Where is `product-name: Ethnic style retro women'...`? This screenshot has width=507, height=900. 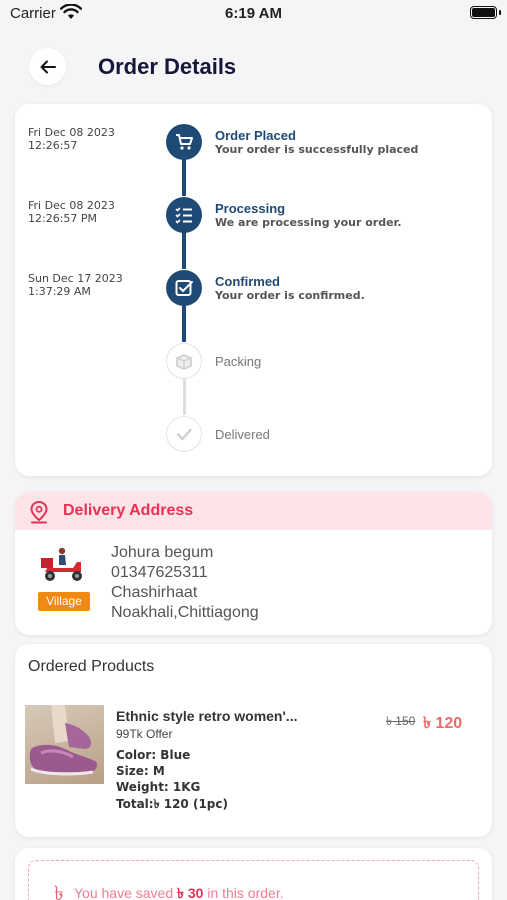
product-name: Ethnic style retro women'... is located at coordinates (206, 716).